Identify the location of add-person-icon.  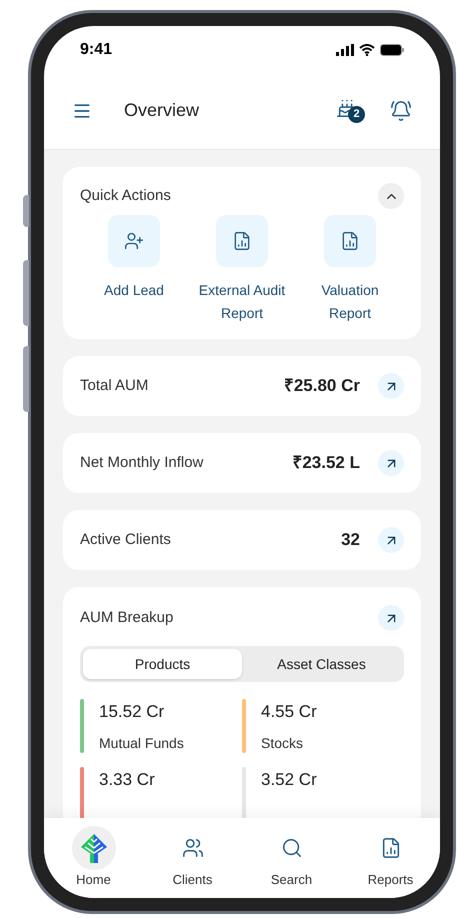
(134, 241).